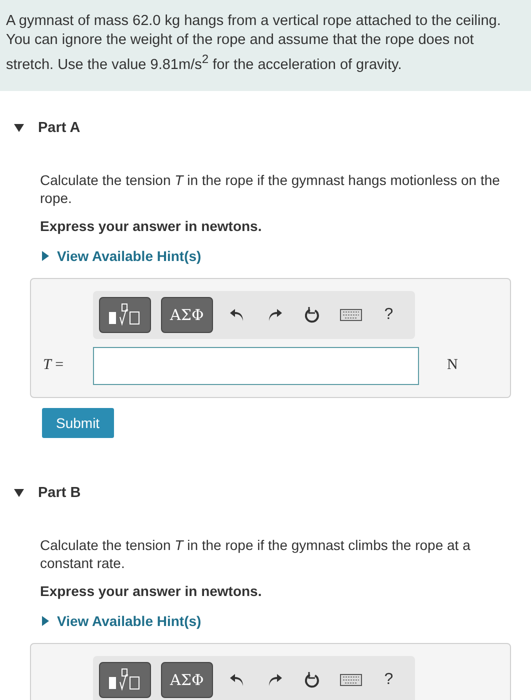 The image size is (531, 700). Describe the element at coordinates (255, 553) in the screenshot. I see `question-text: Calculate the tension T in the rope if the gymnast climbs the rope at a constant rate.` at that location.